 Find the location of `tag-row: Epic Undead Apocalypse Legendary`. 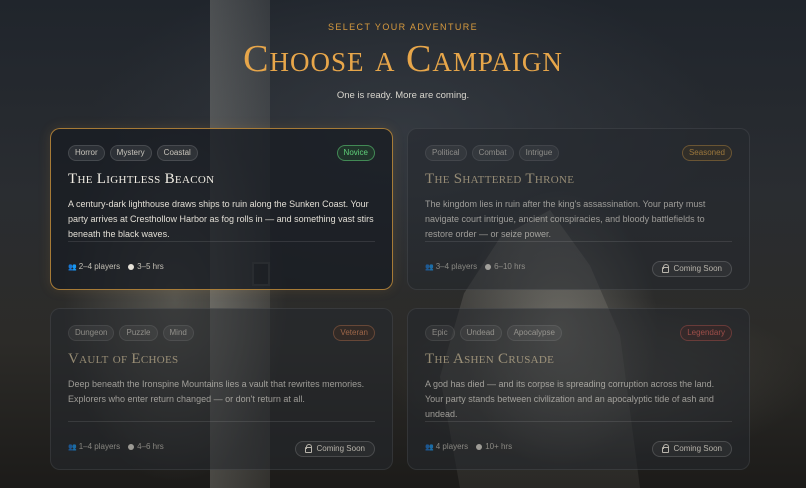

tag-row: Epic Undead Apocalypse Legendary is located at coordinates (578, 333).